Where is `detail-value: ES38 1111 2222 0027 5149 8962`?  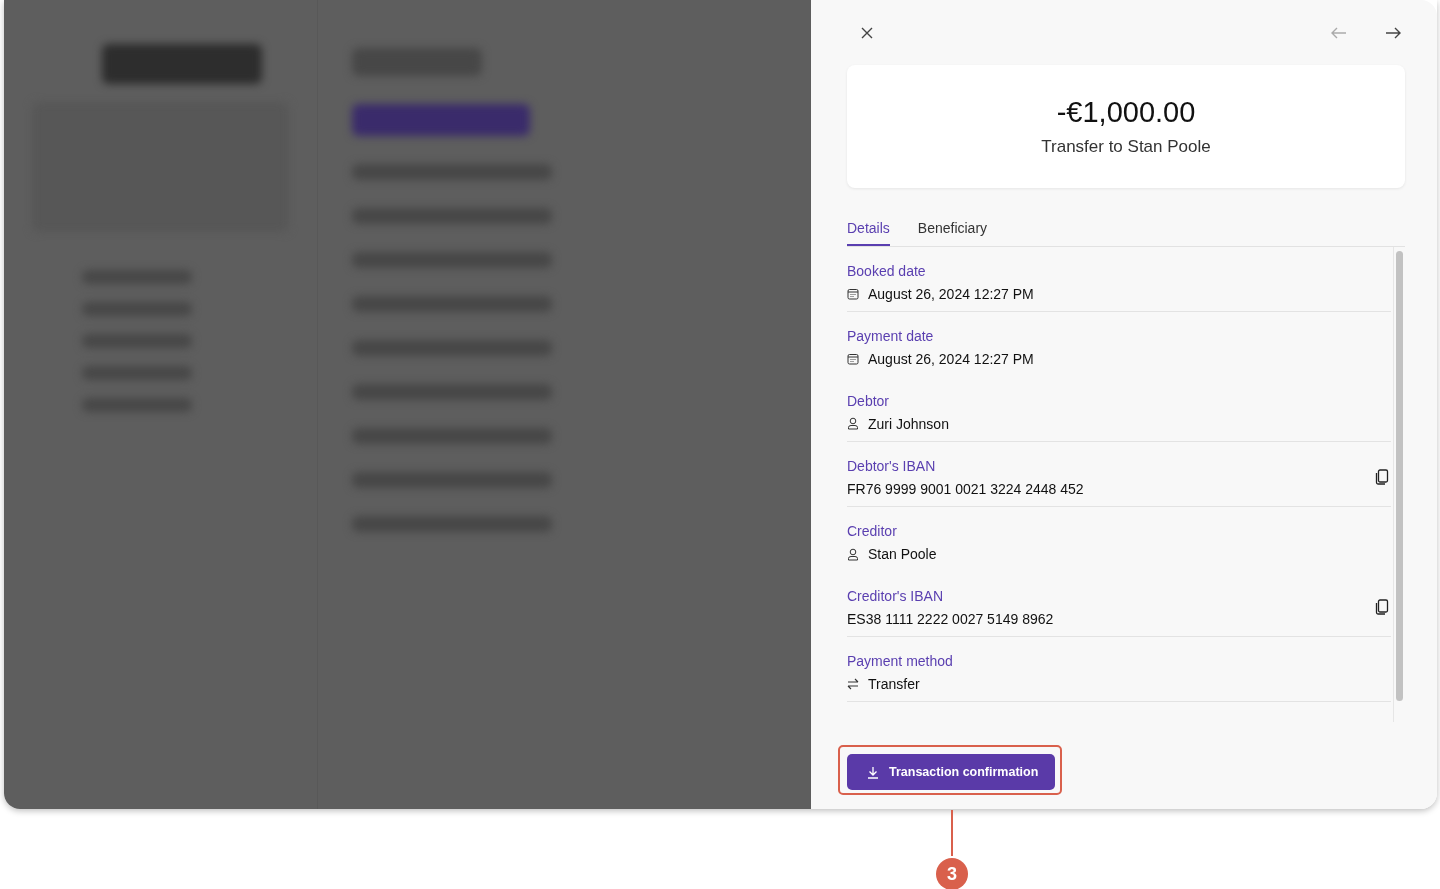
detail-value: ES38 1111 2222 0027 5149 8962 is located at coordinates (950, 618).